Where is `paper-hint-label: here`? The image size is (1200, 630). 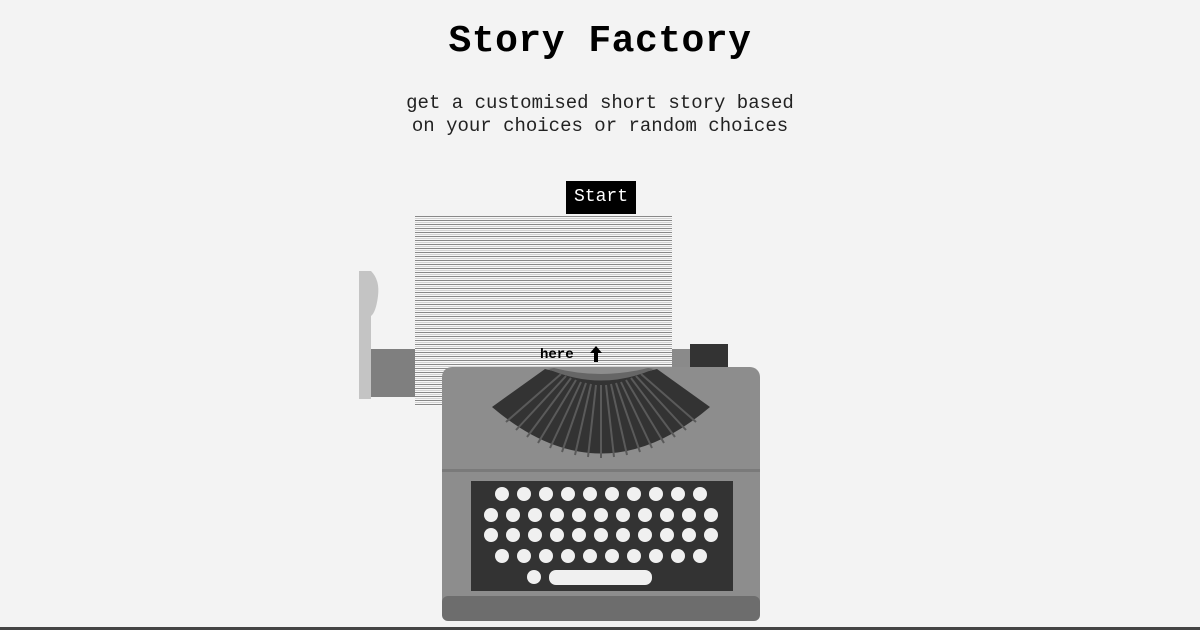
paper-hint-label: here is located at coordinates (557, 355).